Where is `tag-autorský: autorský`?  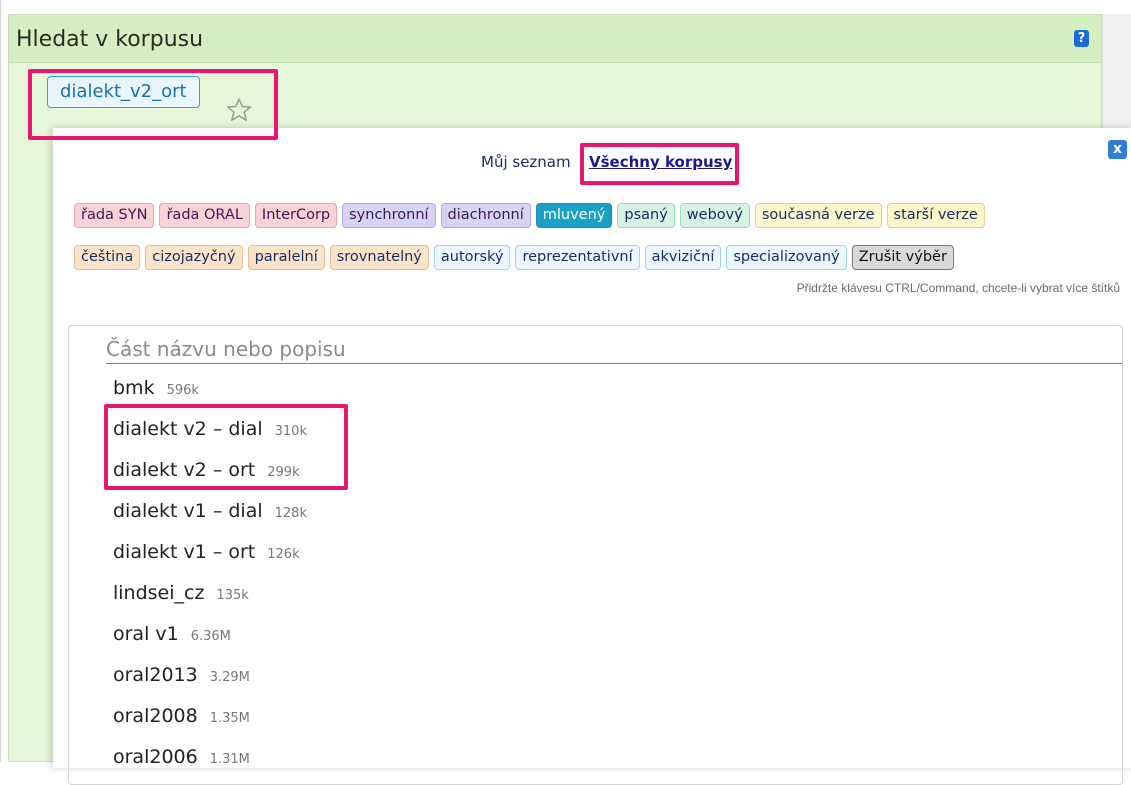 tag-autorský: autorský is located at coordinates (472, 257).